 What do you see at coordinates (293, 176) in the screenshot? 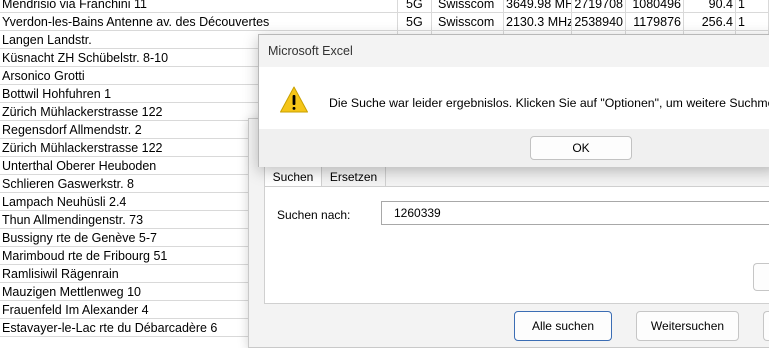
I see `tab-search: Suchen` at bounding box center [293, 176].